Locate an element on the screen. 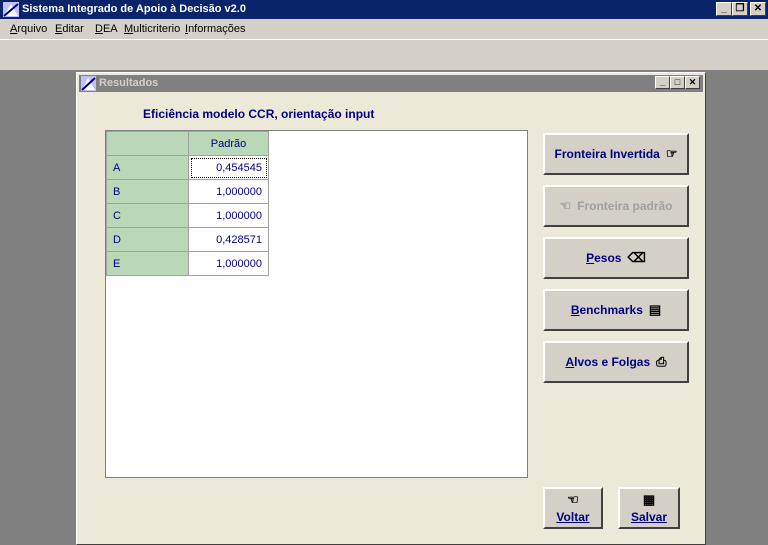  row-header: E is located at coordinates (147, 263).